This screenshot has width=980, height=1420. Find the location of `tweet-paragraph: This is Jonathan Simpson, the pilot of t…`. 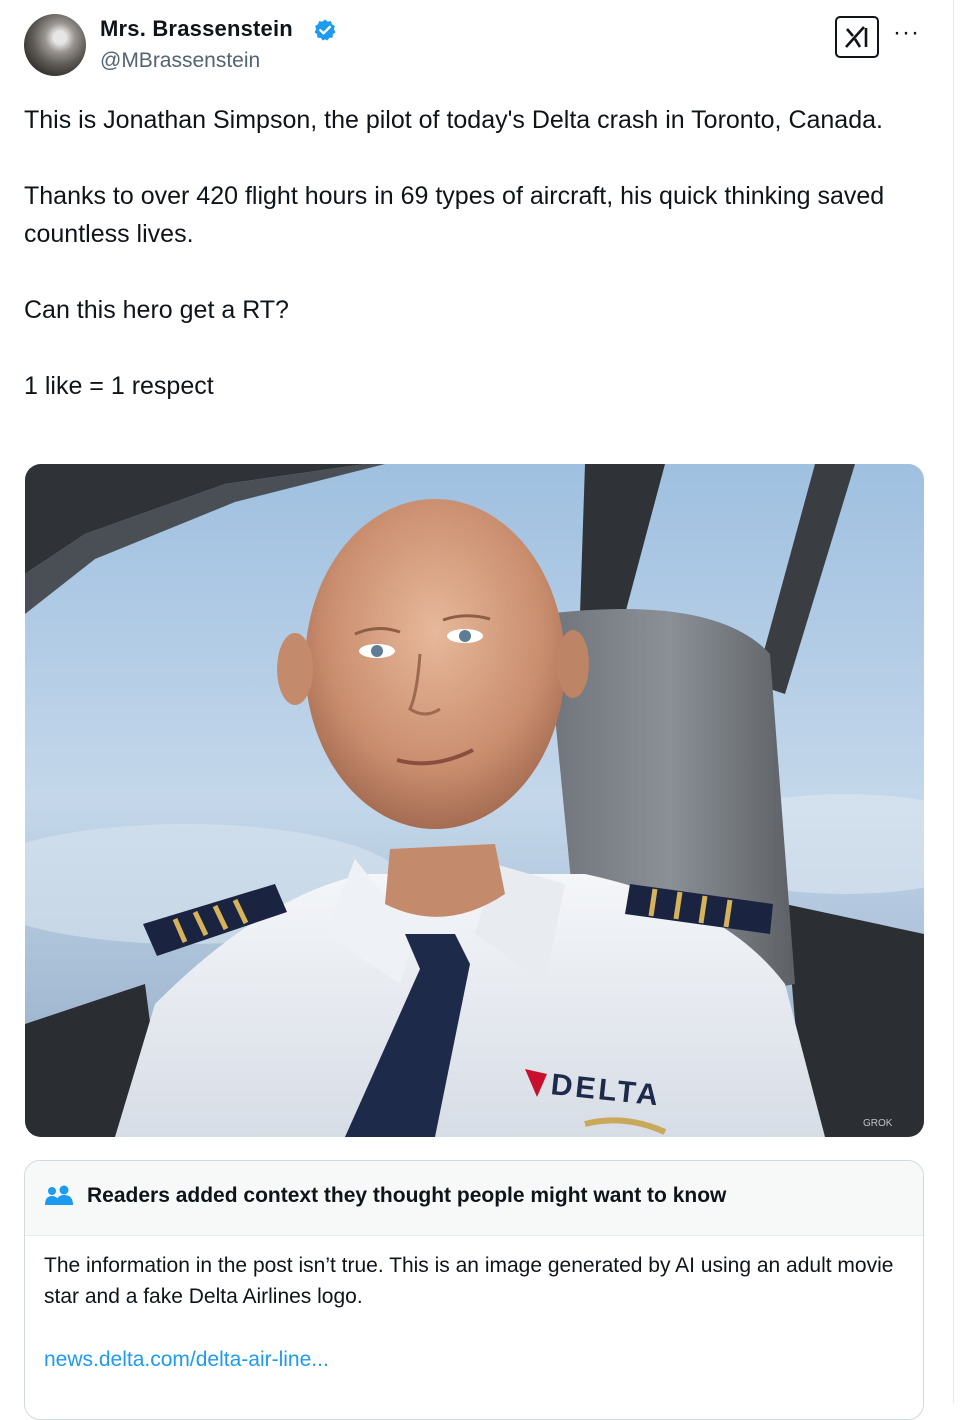

tweet-paragraph: This is Jonathan Simpson, the pilot of t… is located at coordinates (453, 120).